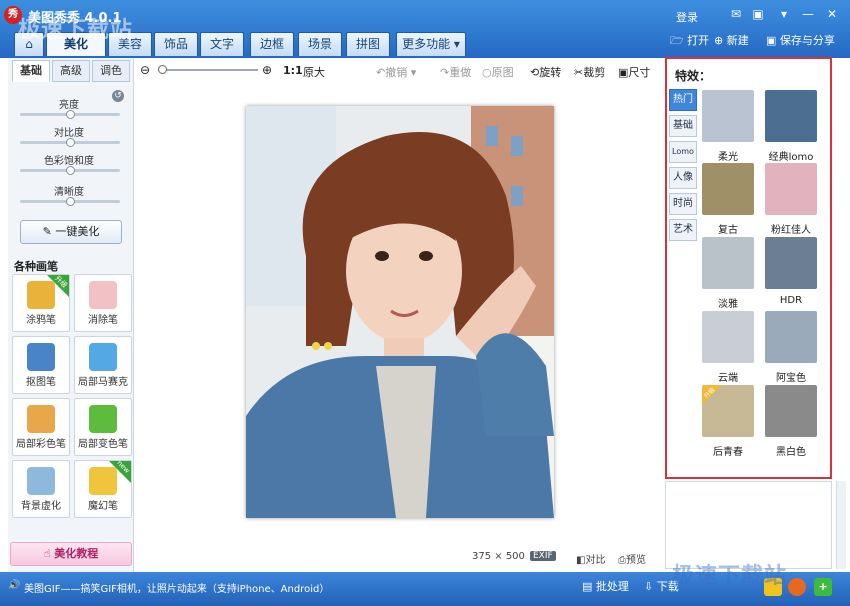  Describe the element at coordinates (623, 72) in the screenshot. I see `resize-icon: ▣` at that location.